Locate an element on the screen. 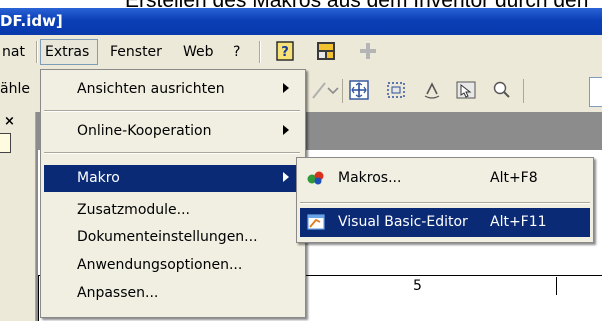 The image size is (602, 321). menu-extras: Extras is located at coordinates (69, 52).